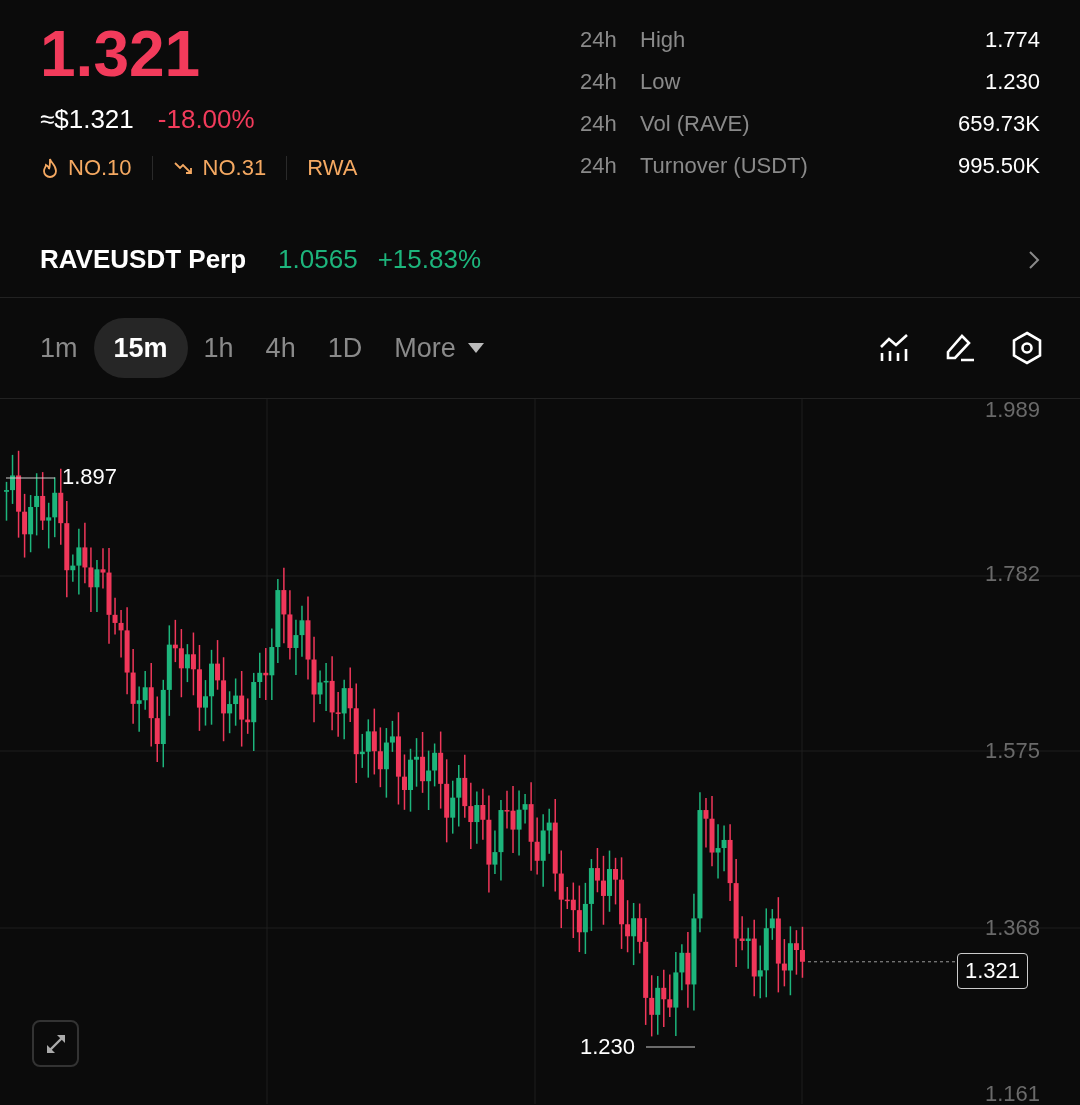  I want to click on interval-tab: 1D, so click(345, 348).